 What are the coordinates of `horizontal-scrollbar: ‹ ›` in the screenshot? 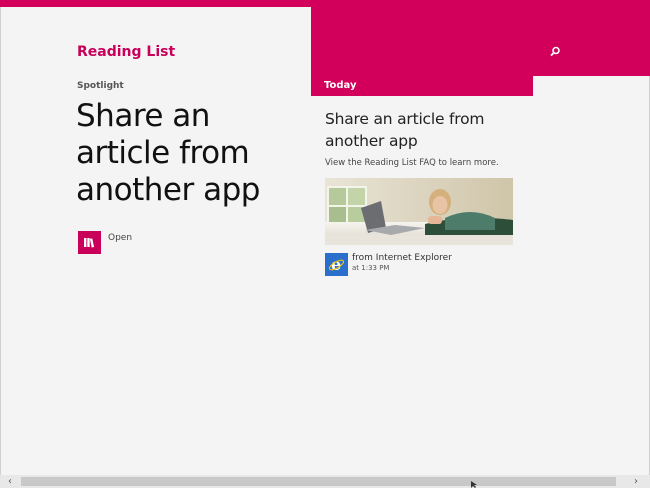 It's located at (325, 481).